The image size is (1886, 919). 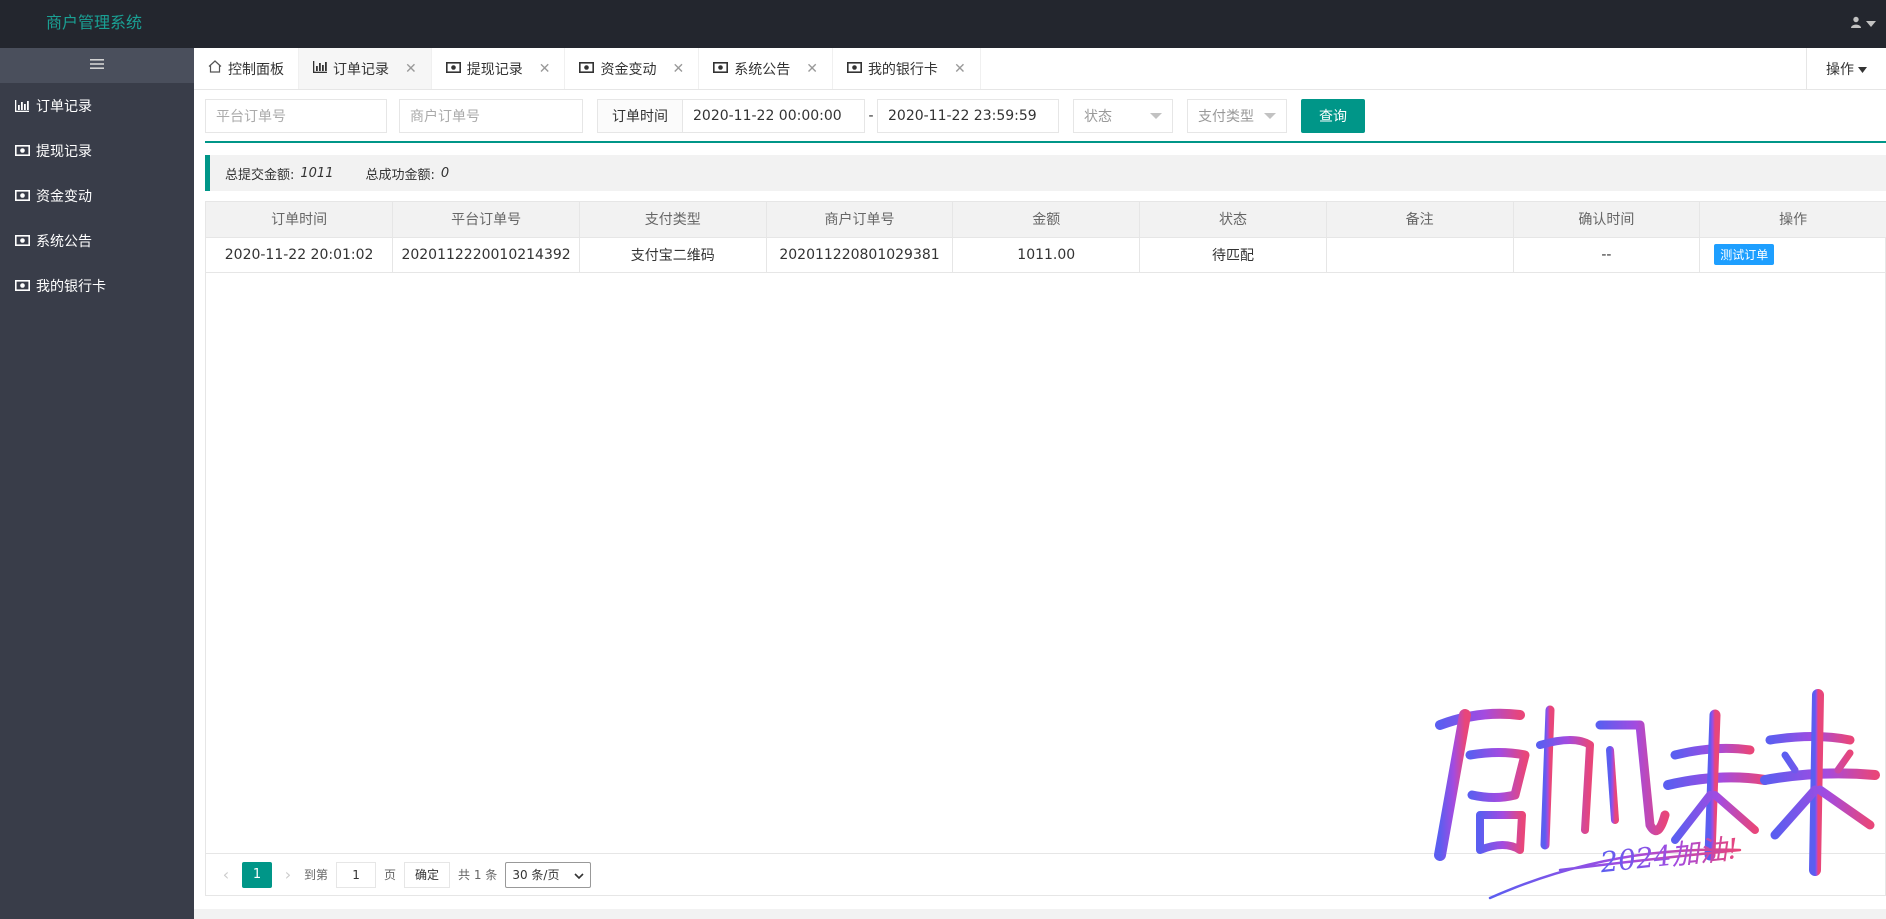 I want to click on status-select-text: 状态, so click(x=1098, y=117).